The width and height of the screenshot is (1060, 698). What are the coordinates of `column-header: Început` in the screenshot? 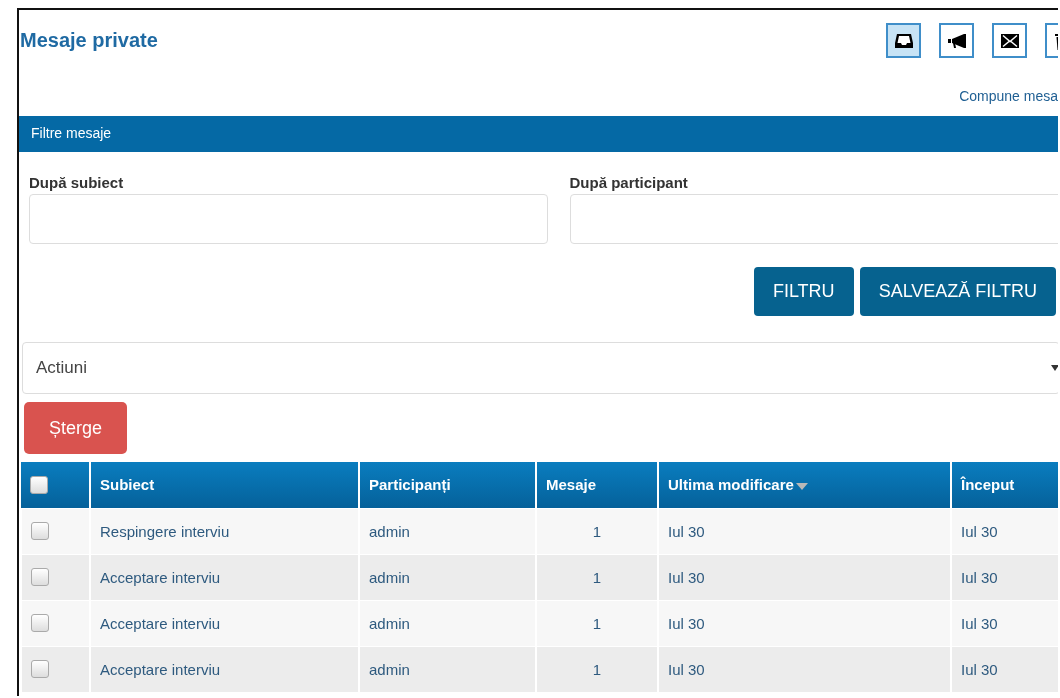 It's located at (1004, 485).